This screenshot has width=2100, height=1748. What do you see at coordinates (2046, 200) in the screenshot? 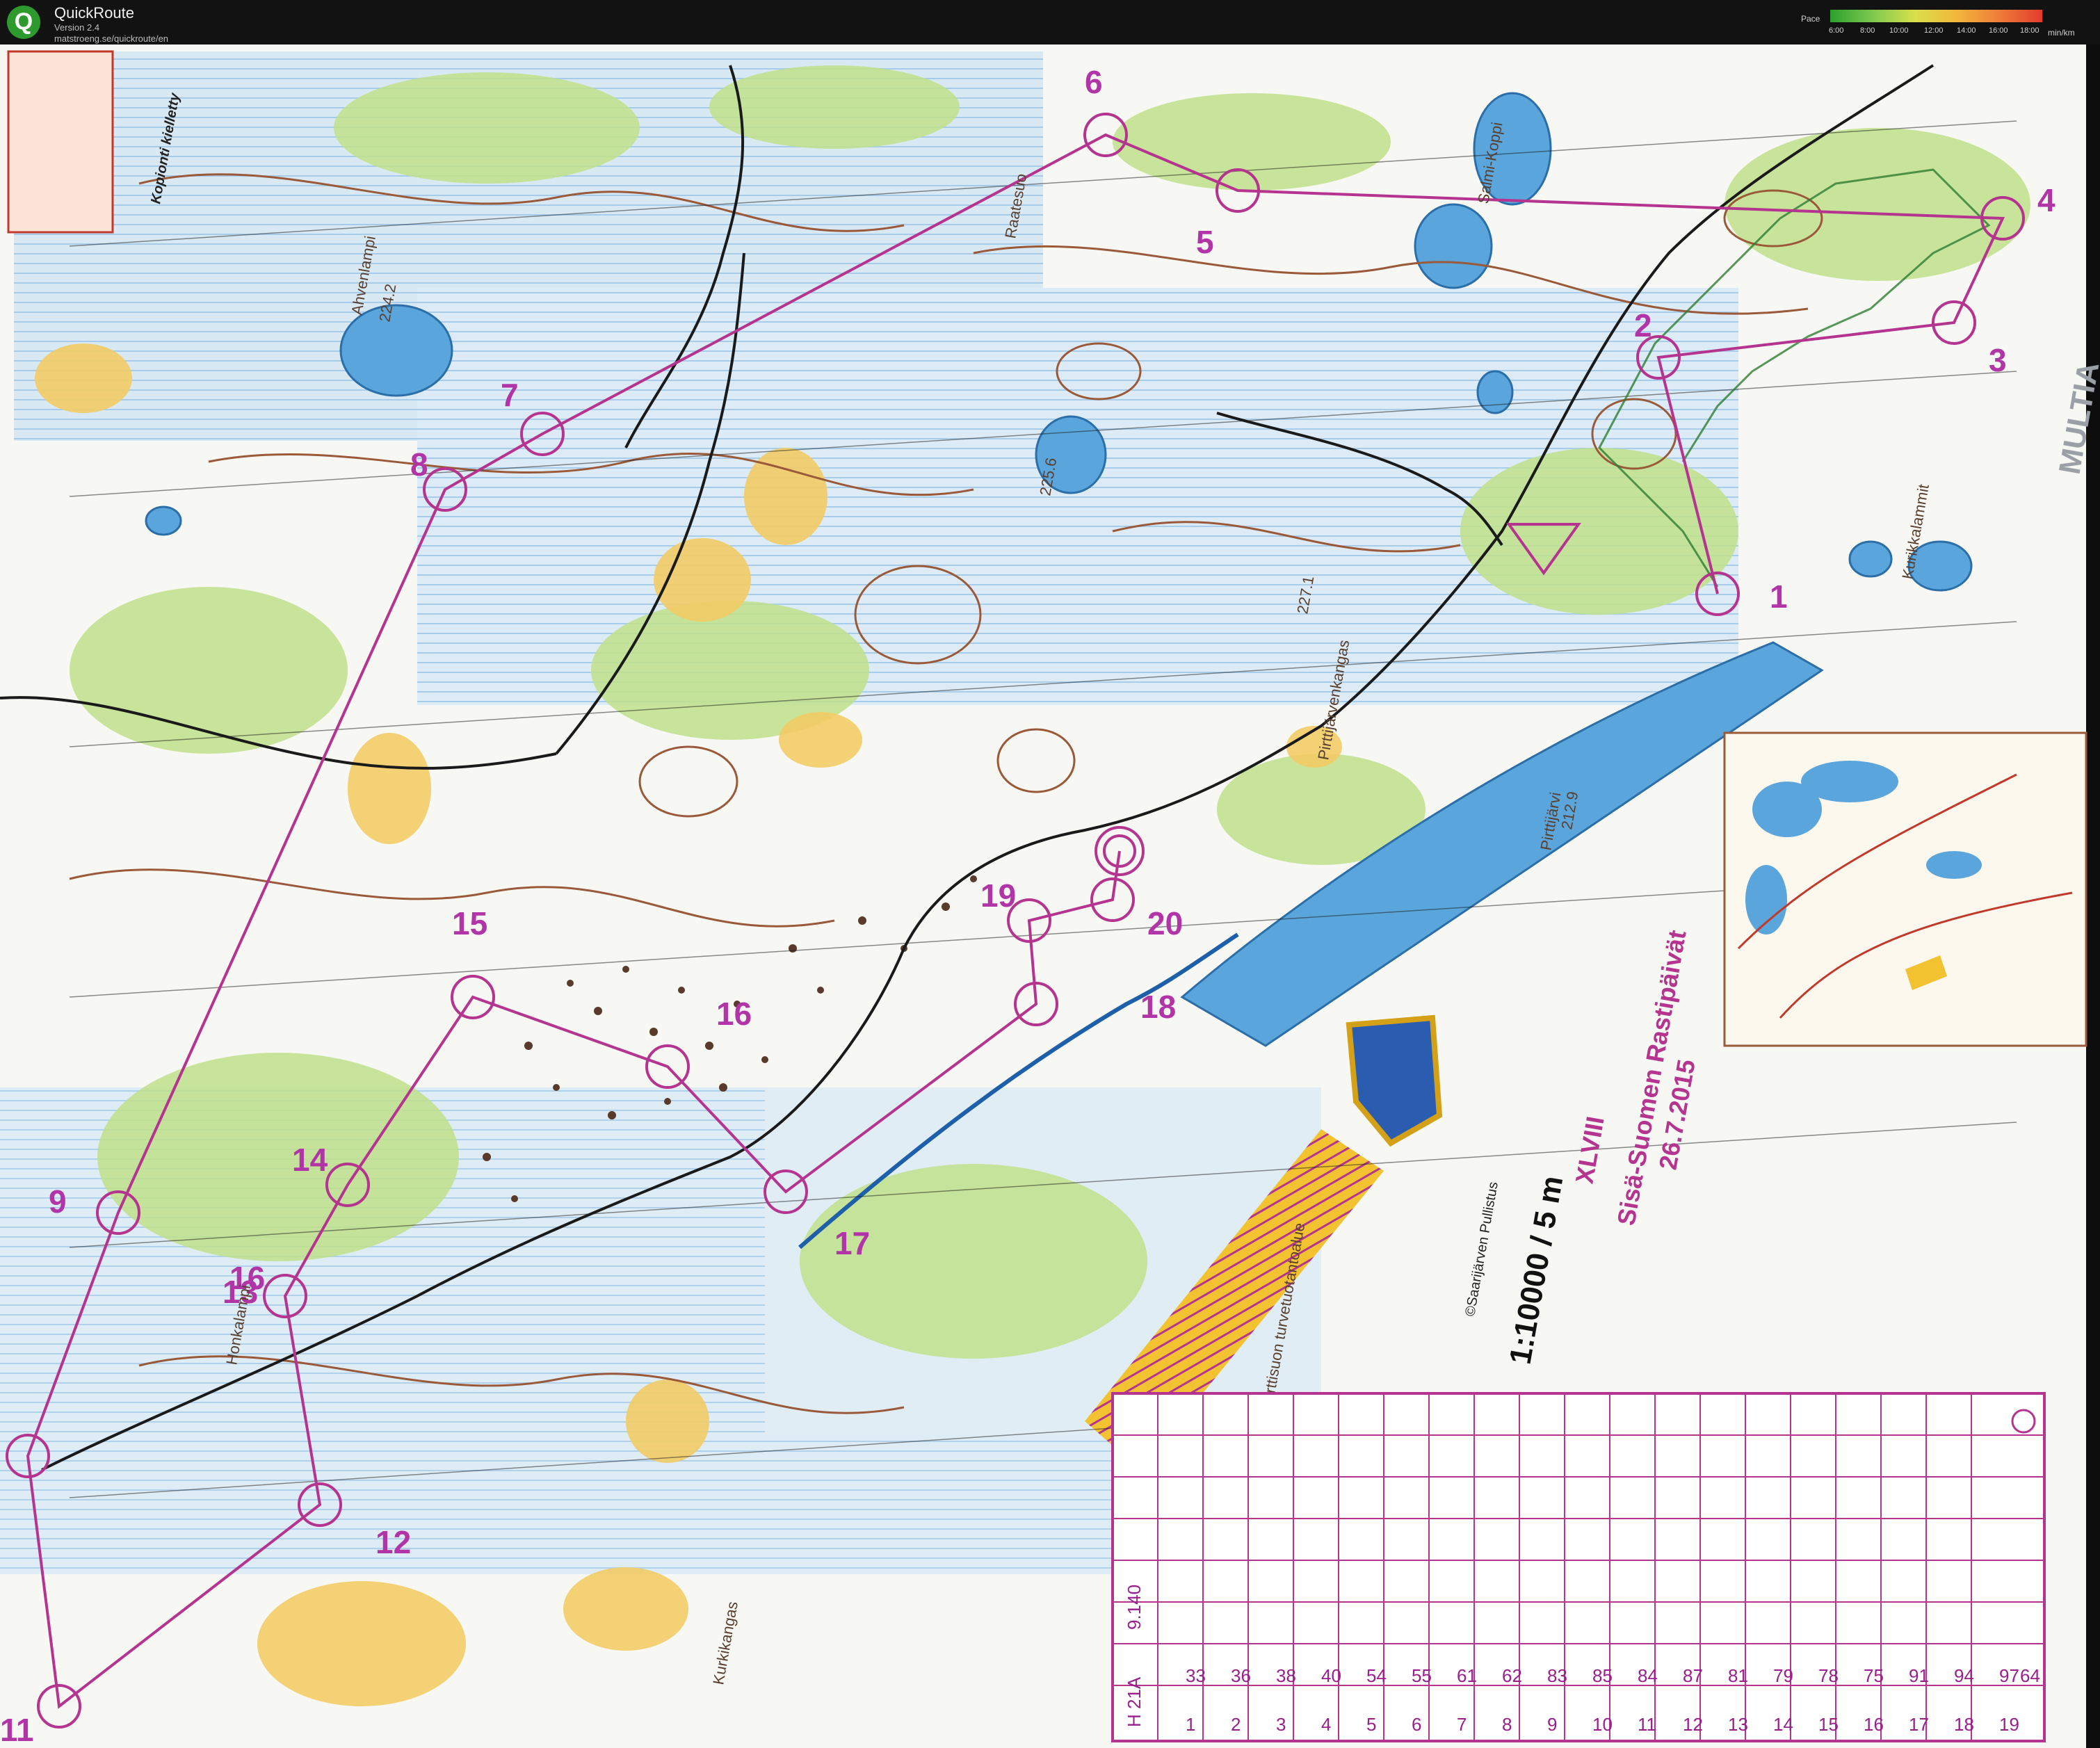
I see `control-number: 4` at bounding box center [2046, 200].